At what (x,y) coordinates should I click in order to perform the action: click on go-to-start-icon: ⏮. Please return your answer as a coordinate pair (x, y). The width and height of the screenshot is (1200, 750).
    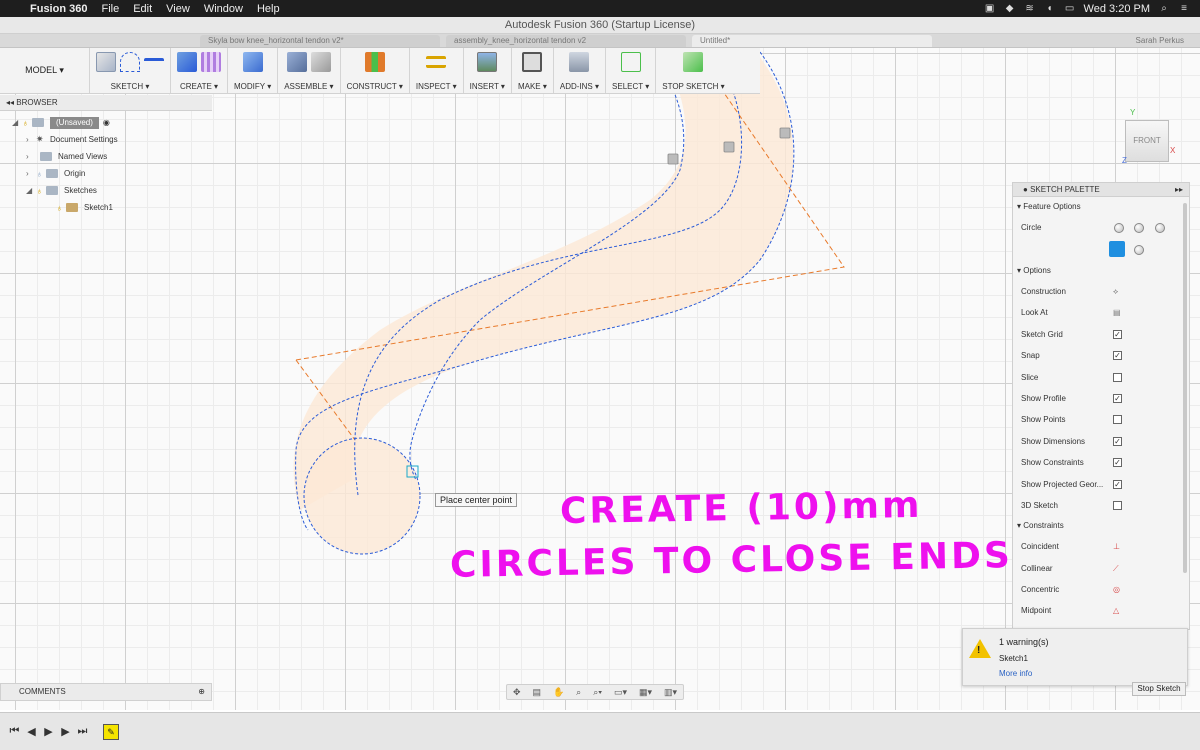
    Looking at the image, I should click on (14, 731).